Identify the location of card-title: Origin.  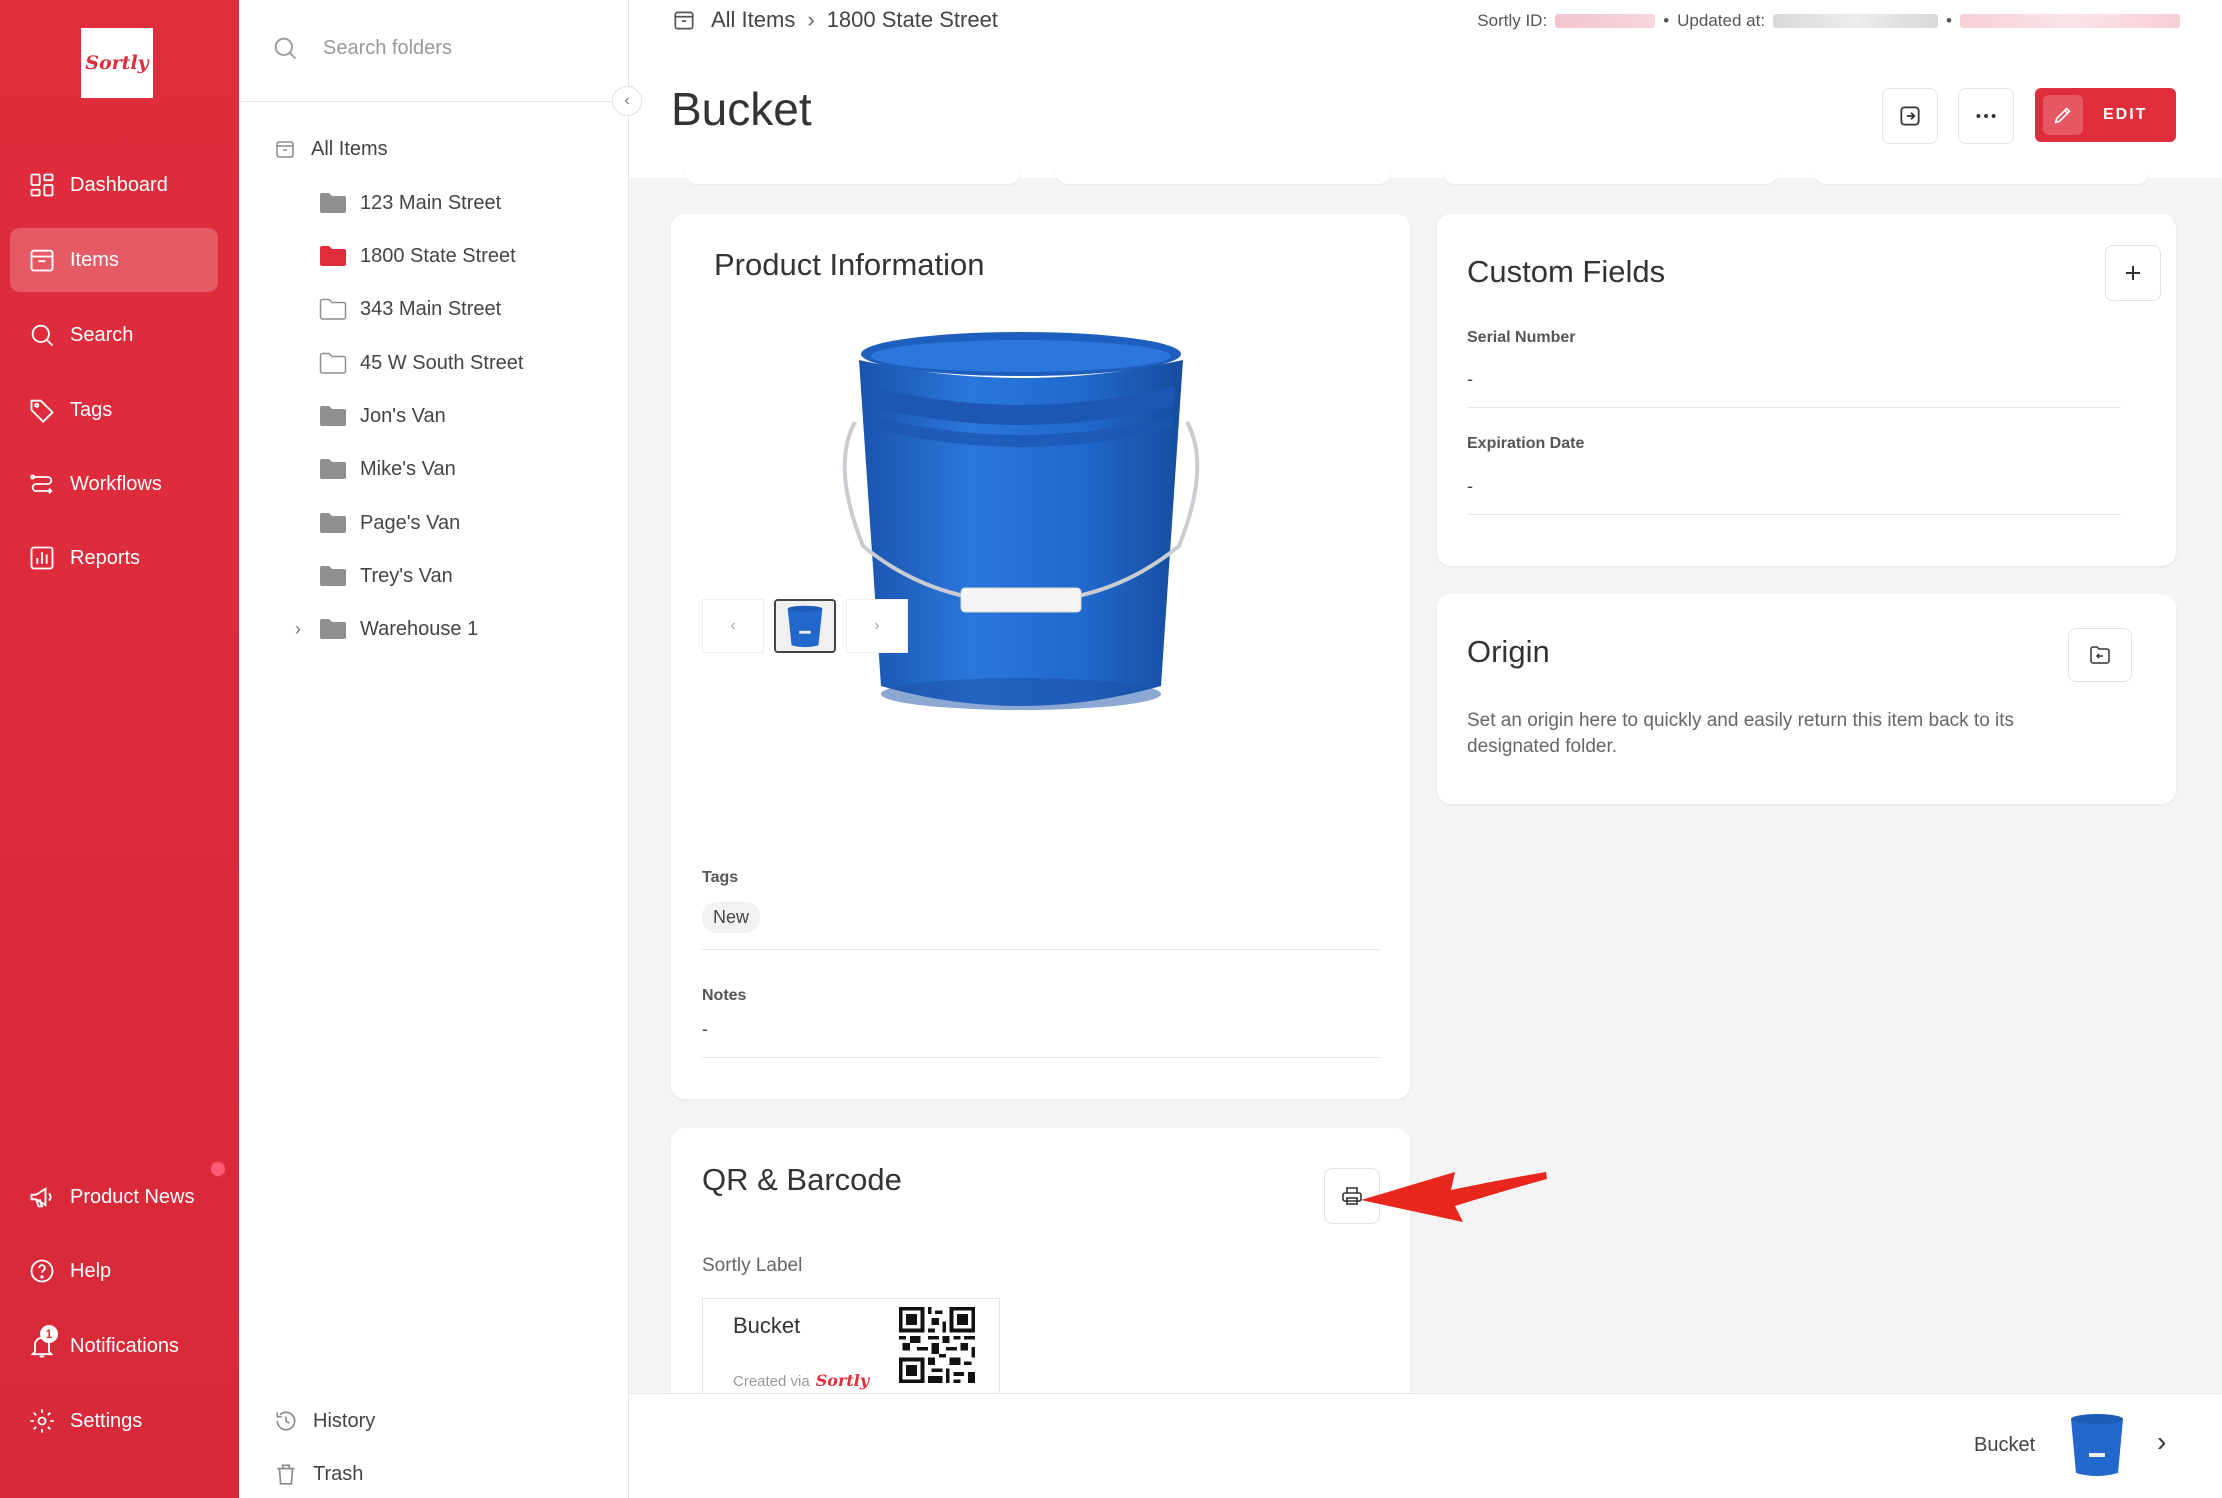
(1508, 651).